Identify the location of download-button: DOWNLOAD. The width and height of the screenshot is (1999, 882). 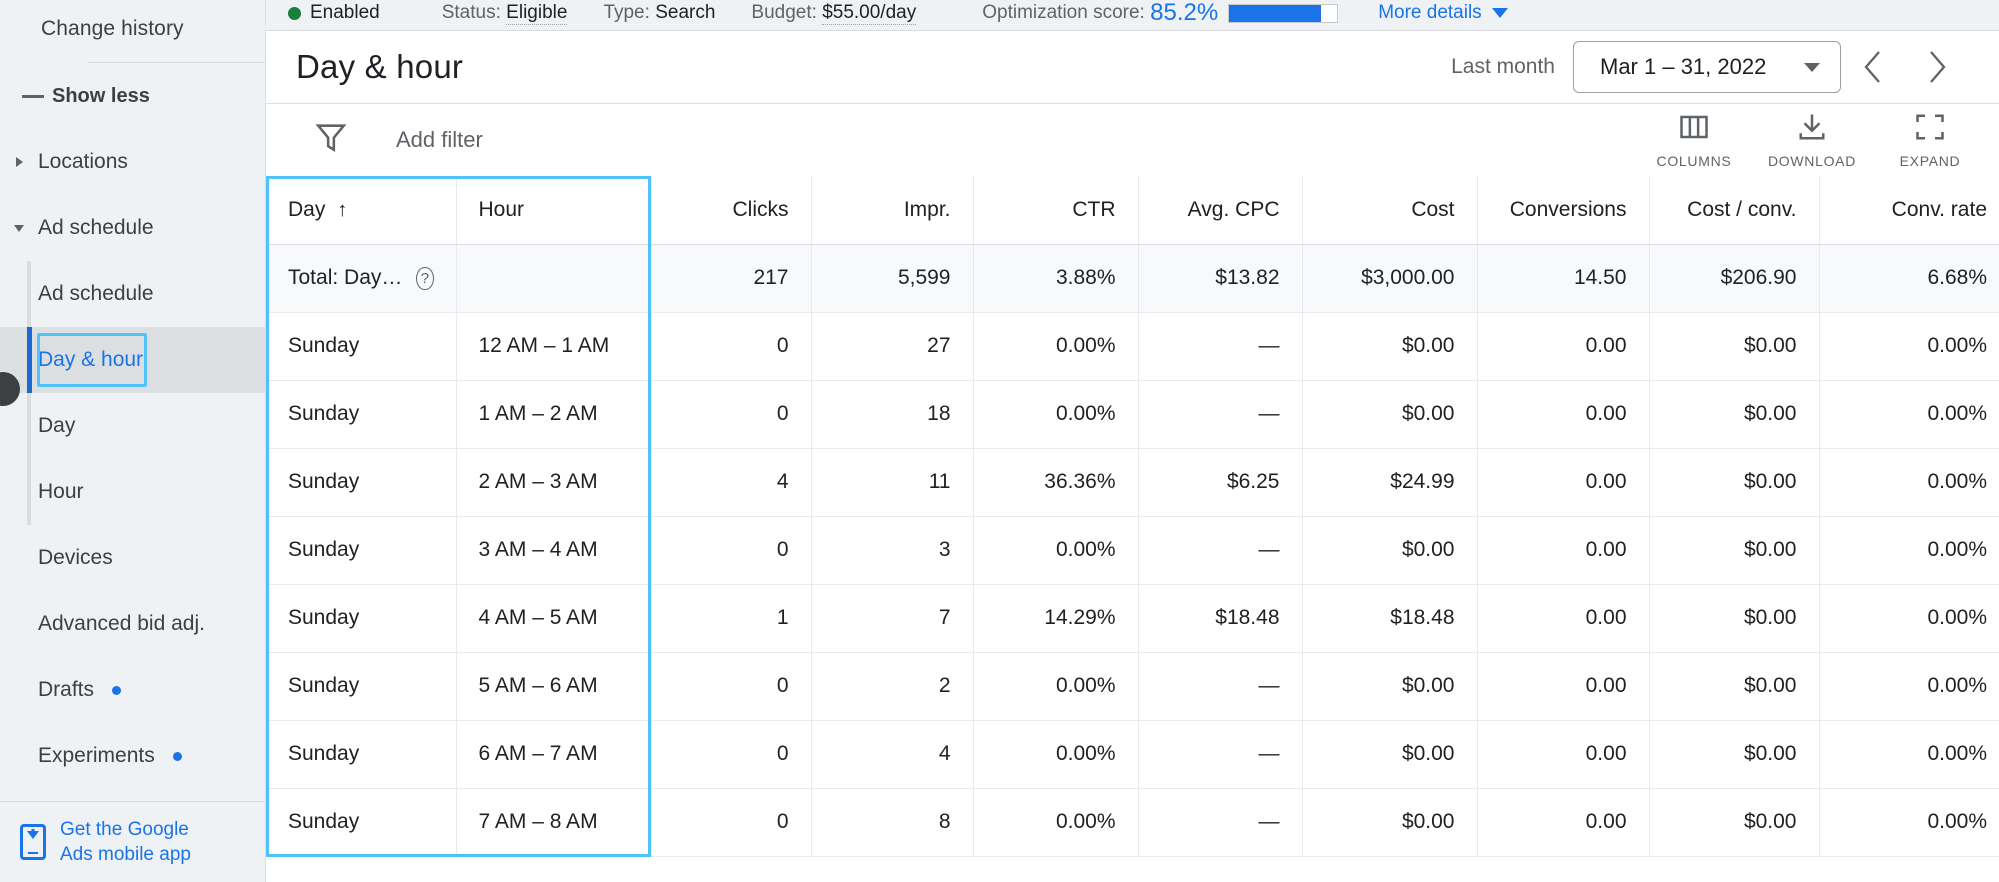
(1812, 140).